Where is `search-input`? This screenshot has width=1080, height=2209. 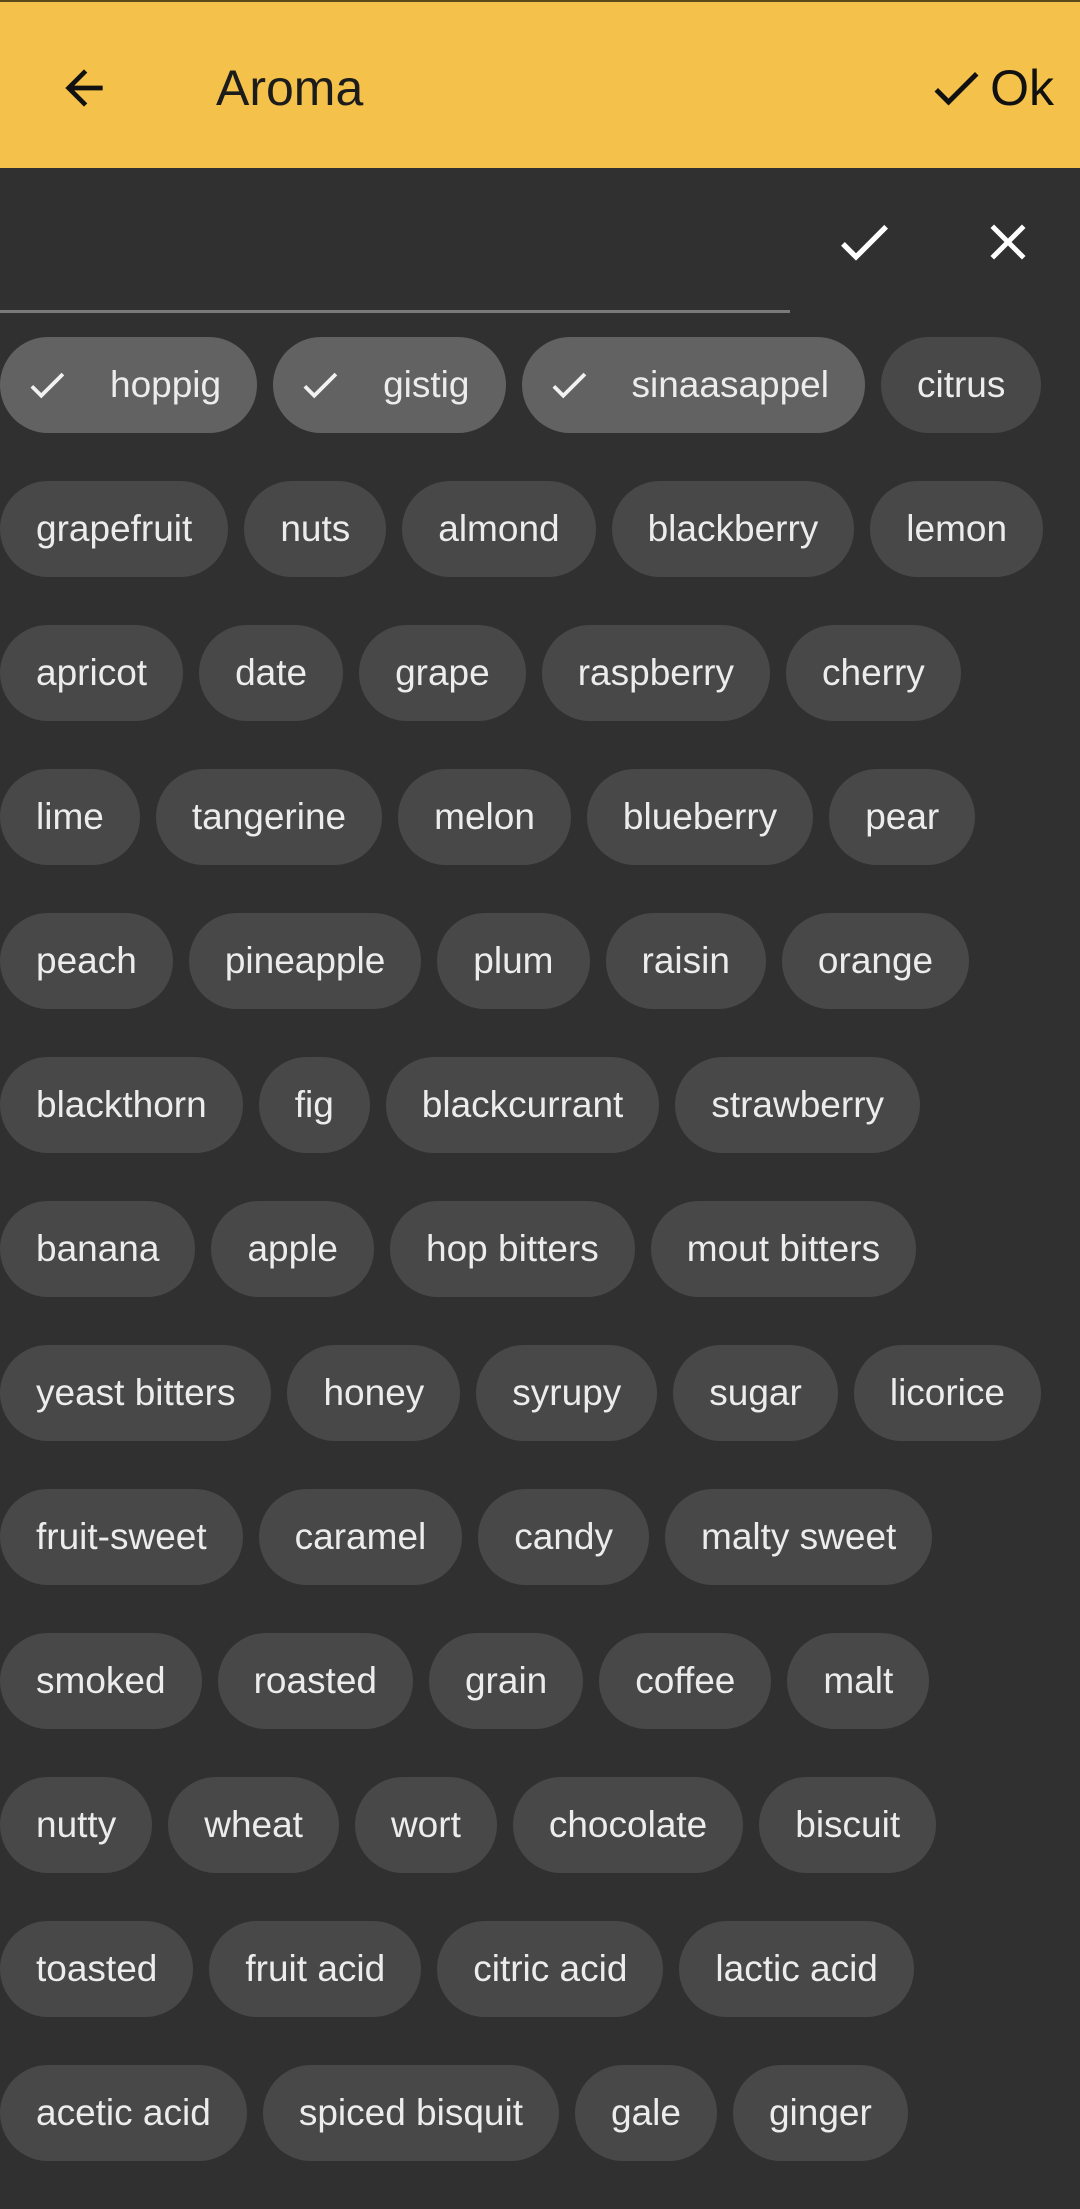 search-input is located at coordinates (395, 281).